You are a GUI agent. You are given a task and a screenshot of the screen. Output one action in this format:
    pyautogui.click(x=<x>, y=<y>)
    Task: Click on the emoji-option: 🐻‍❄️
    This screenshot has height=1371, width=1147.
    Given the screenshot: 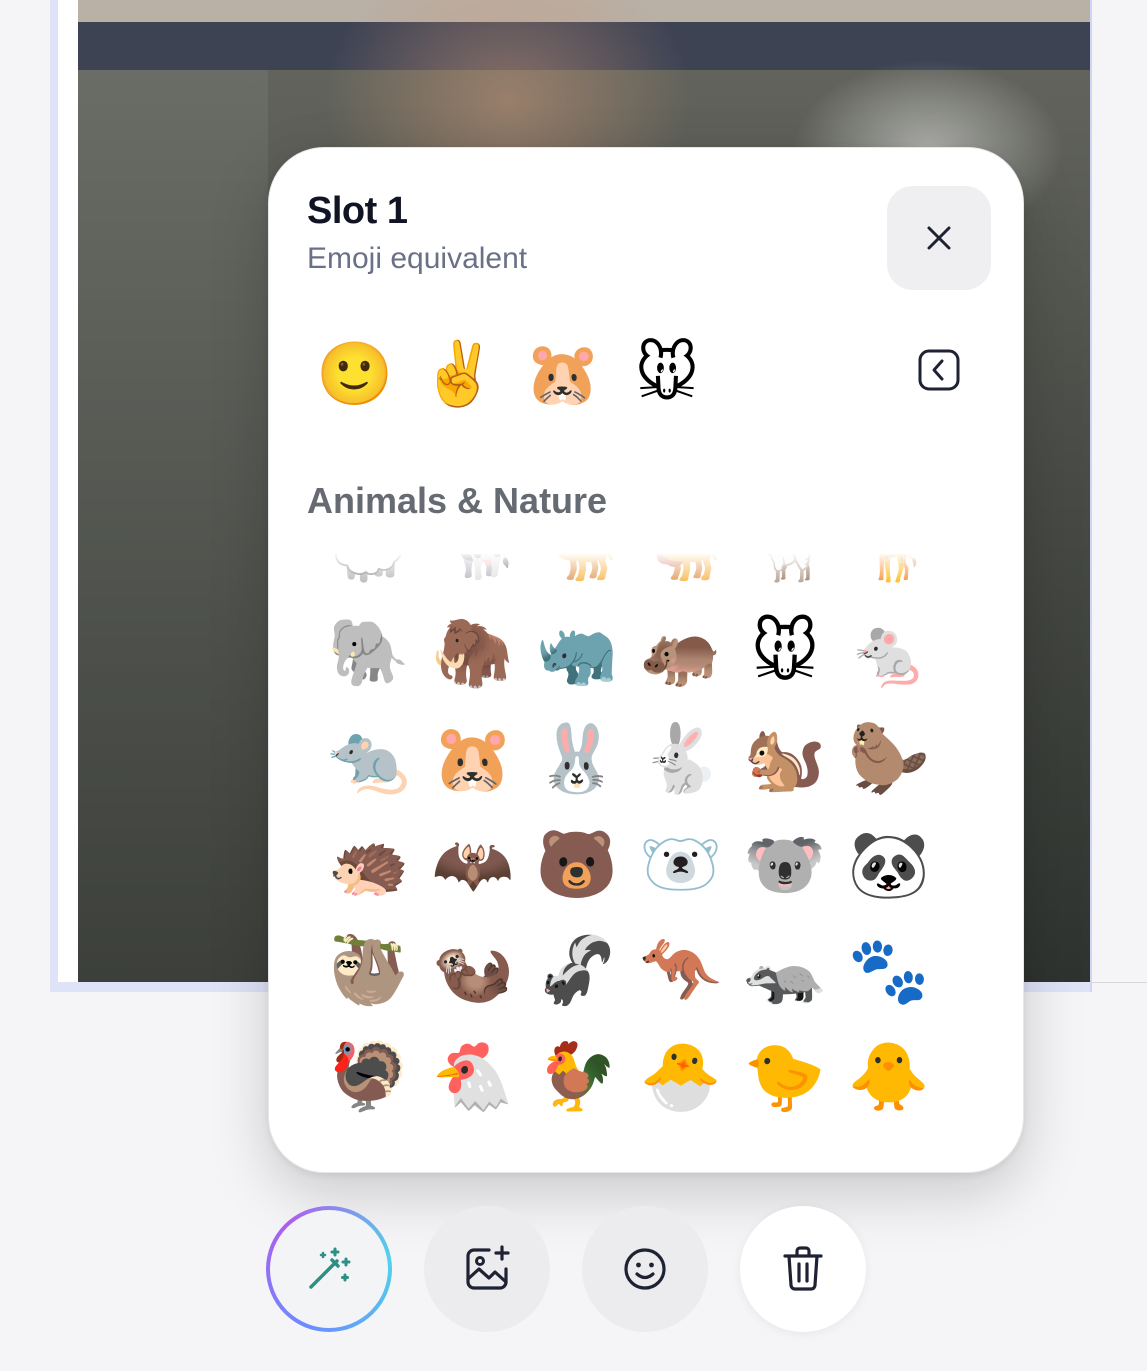 What is the action you would take?
    pyautogui.click(x=681, y=865)
    